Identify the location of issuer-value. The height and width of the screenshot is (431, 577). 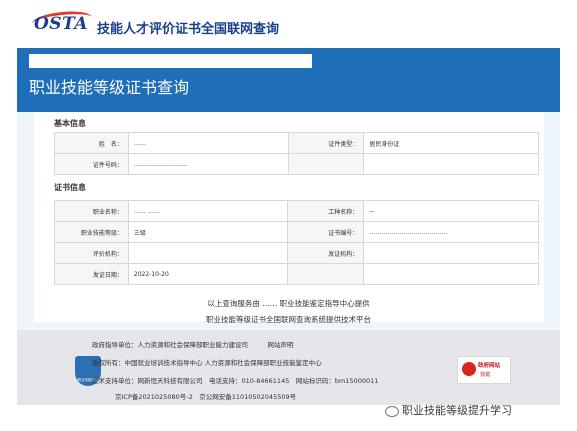
(451, 253).